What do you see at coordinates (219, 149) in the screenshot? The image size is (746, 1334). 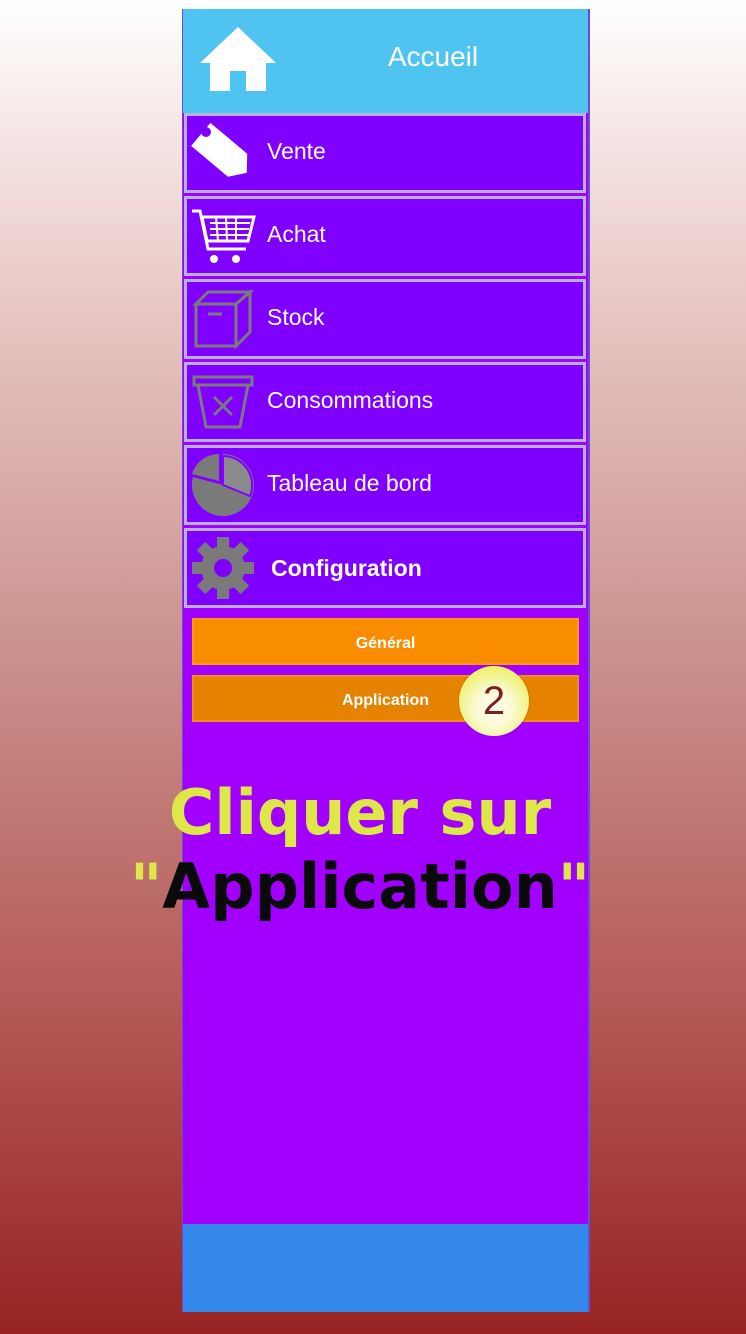 I see `price-tag-icon` at bounding box center [219, 149].